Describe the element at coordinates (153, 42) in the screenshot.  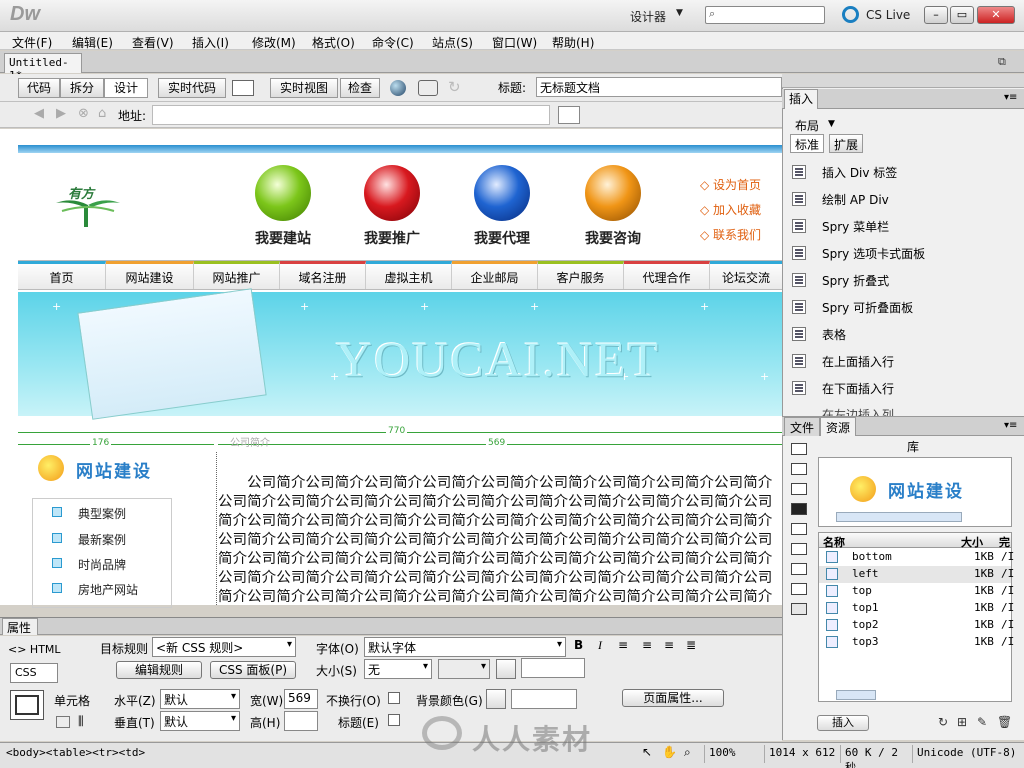
I see `menu-view: 查看(V)` at that location.